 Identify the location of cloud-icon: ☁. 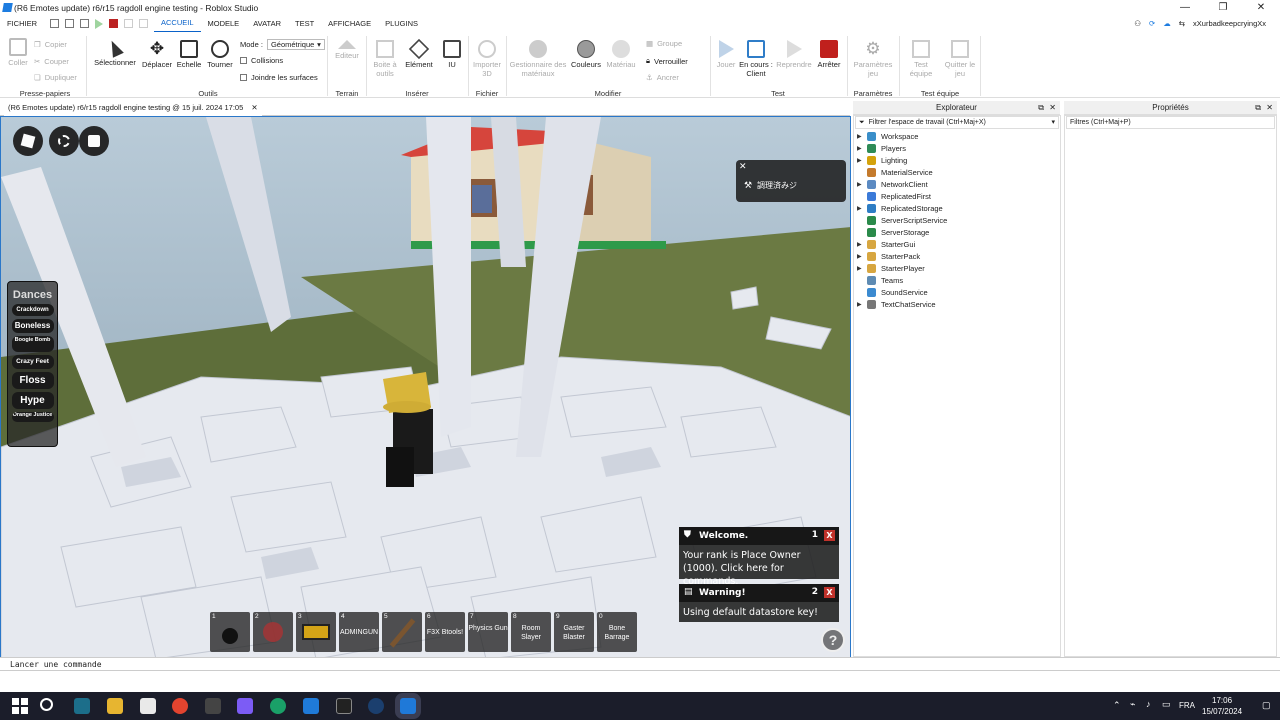
(1167, 24).